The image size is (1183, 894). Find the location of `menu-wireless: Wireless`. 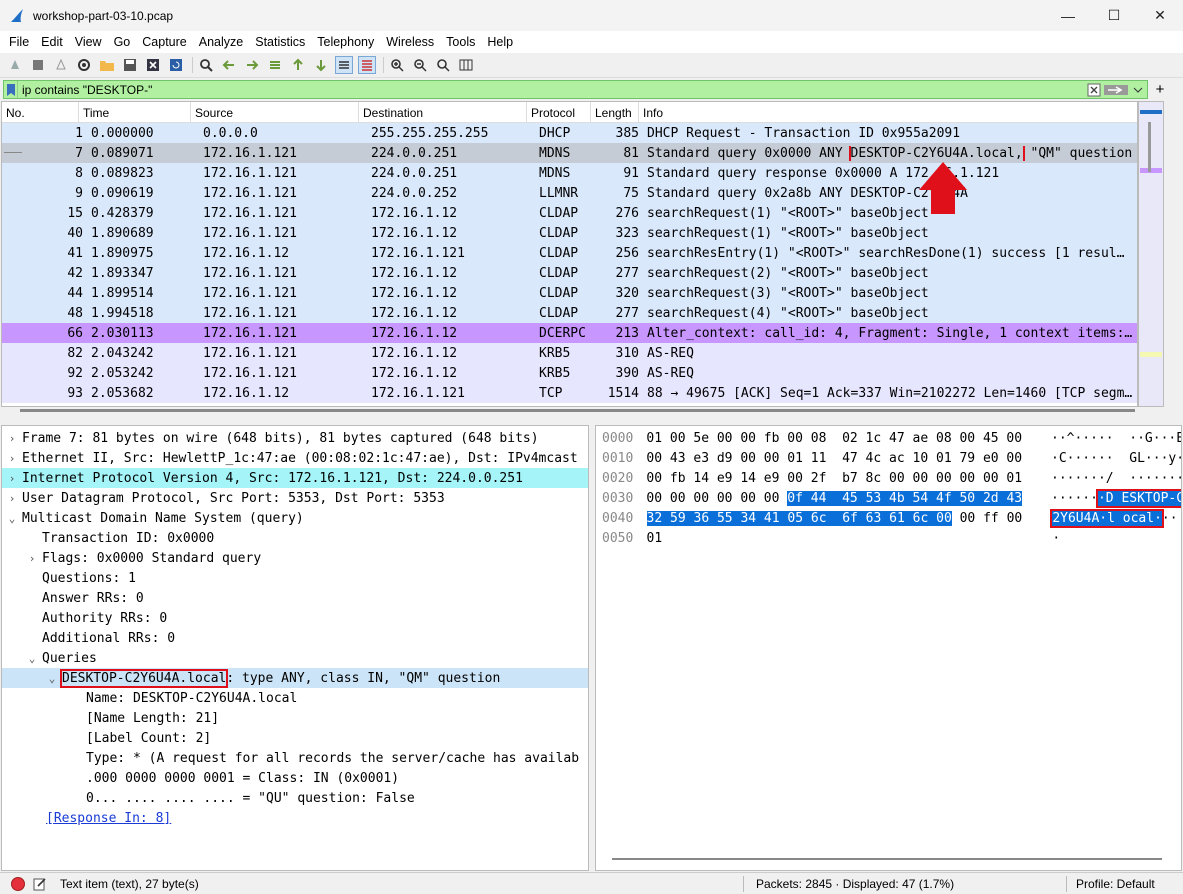

menu-wireless: Wireless is located at coordinates (410, 42).